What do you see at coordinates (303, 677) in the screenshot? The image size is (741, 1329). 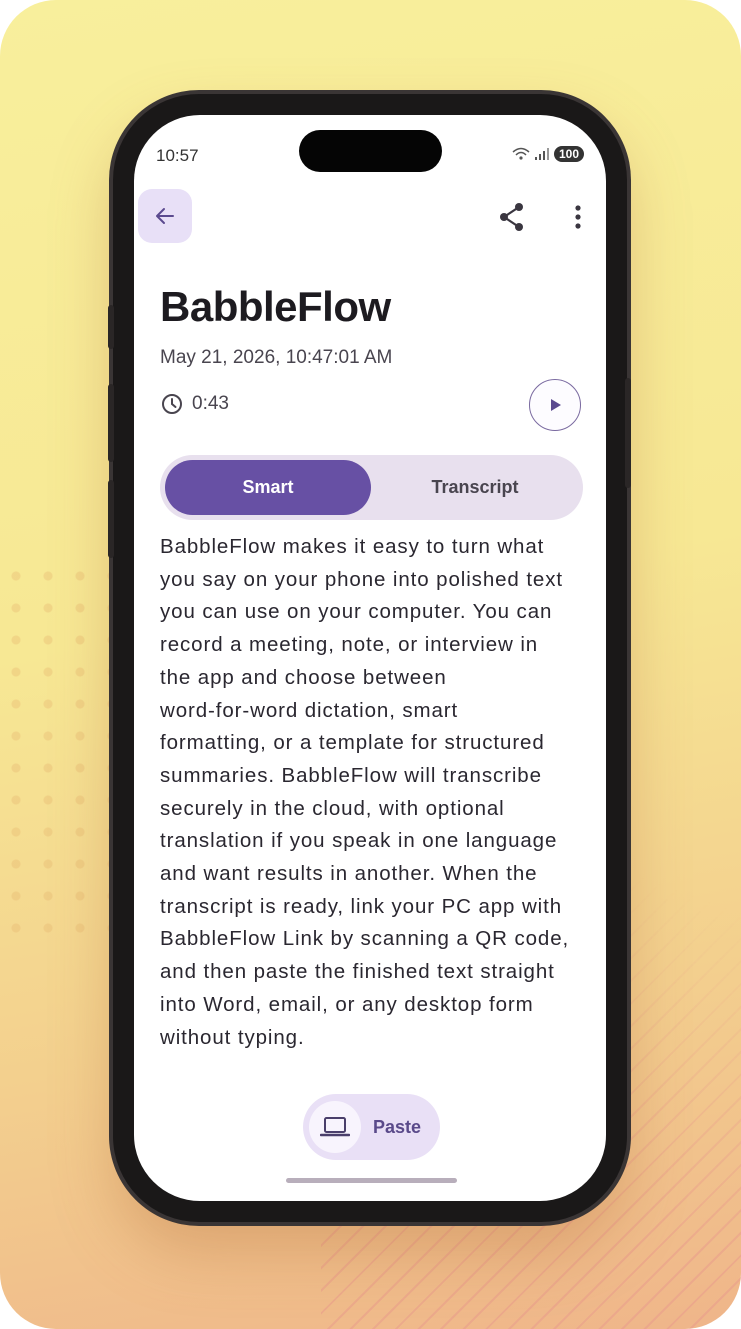 I see `text-line: the app and choose between` at bounding box center [303, 677].